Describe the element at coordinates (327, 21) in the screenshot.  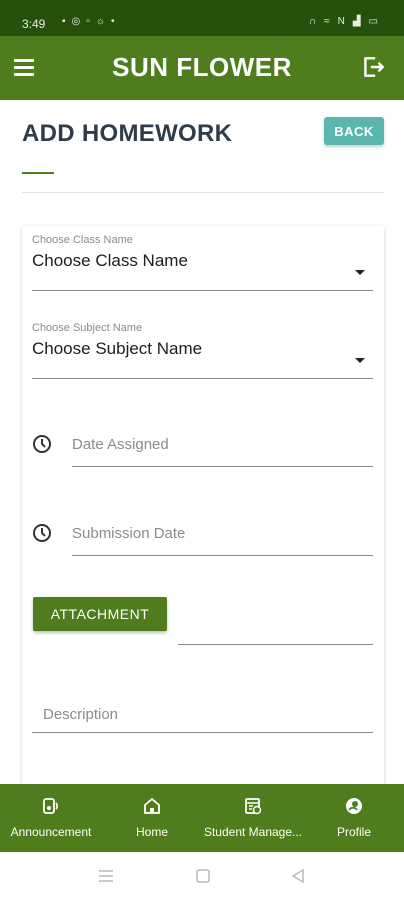
I see `wifi-icon: ≈` at that location.